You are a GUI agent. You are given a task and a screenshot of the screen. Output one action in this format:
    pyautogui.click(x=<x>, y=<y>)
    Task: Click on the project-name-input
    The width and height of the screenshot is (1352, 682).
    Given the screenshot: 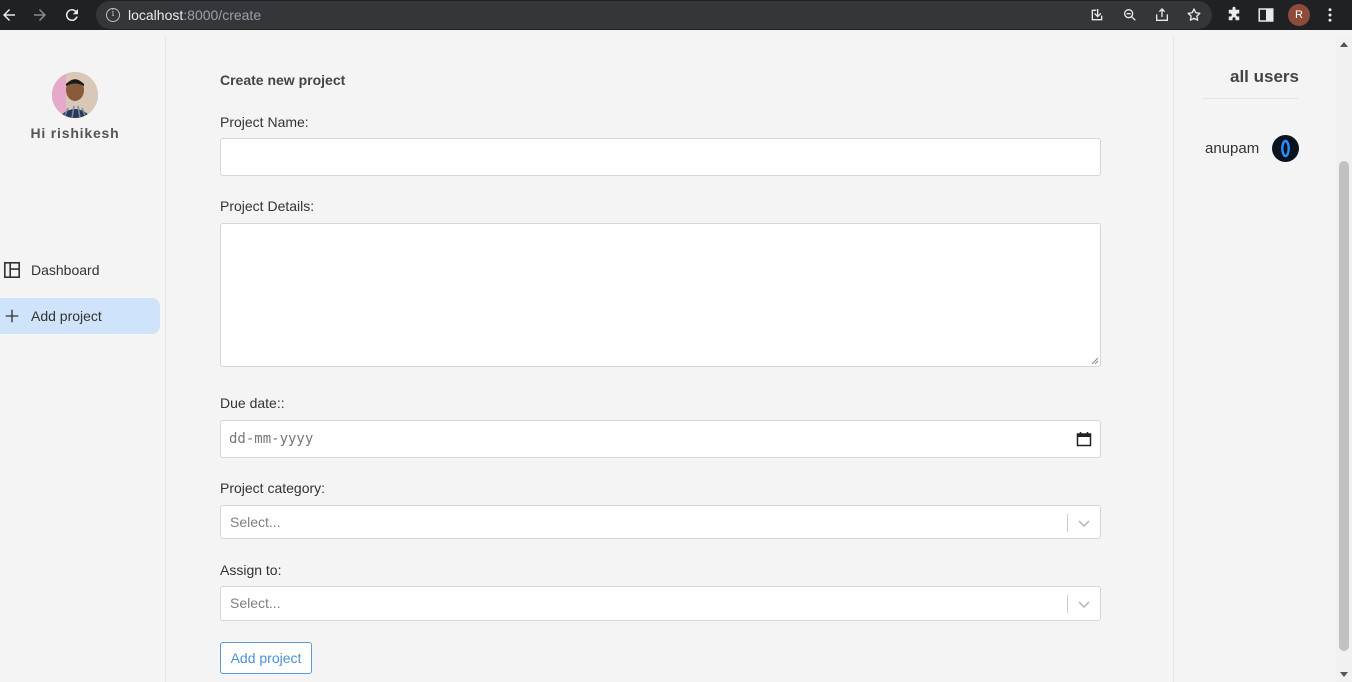 What is the action you would take?
    pyautogui.click(x=660, y=157)
    